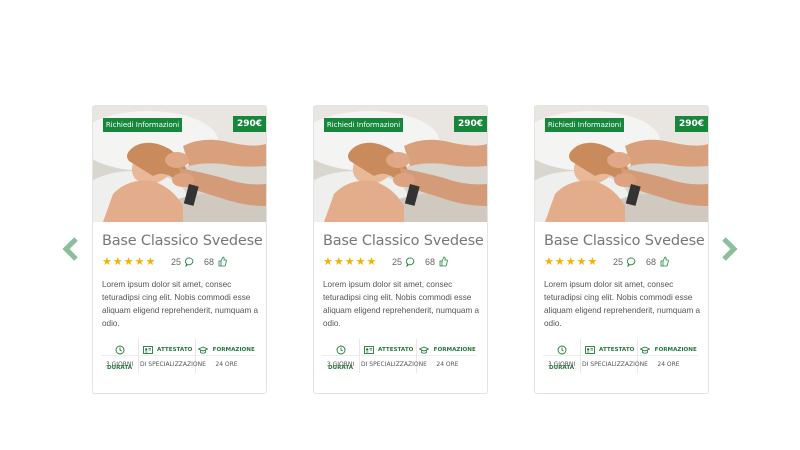 This screenshot has height=450, width=800. I want to click on chevron-right-icon, so click(730, 249).